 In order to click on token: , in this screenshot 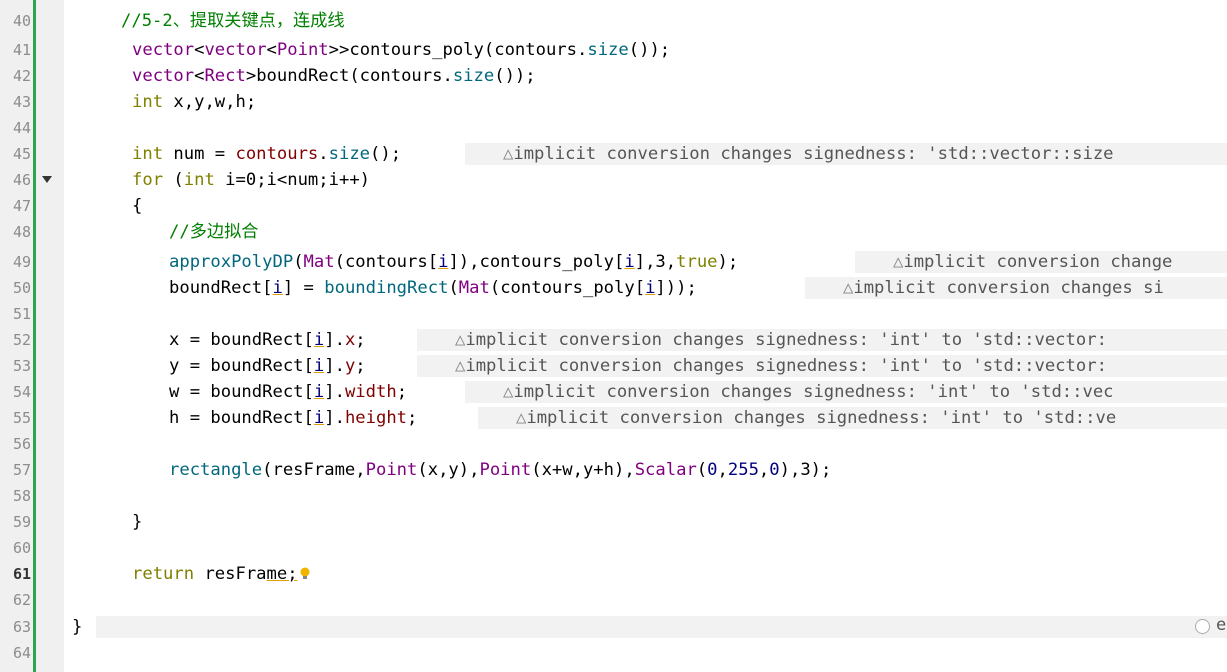, I will do `click(764, 470)`.